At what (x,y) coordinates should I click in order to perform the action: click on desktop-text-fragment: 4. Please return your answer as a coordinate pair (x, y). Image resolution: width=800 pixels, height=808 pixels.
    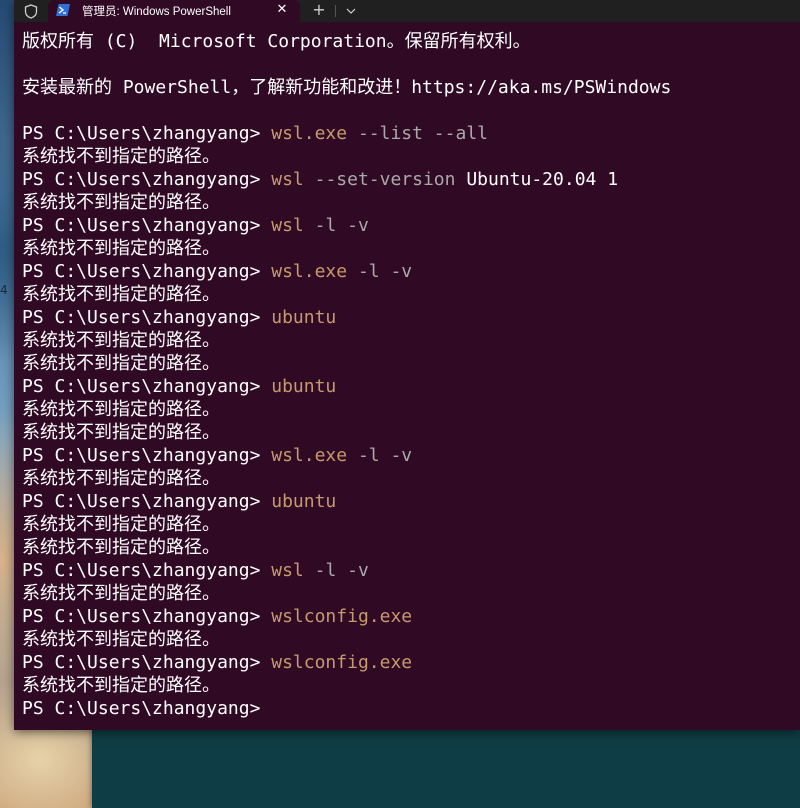
    Looking at the image, I should click on (4, 290).